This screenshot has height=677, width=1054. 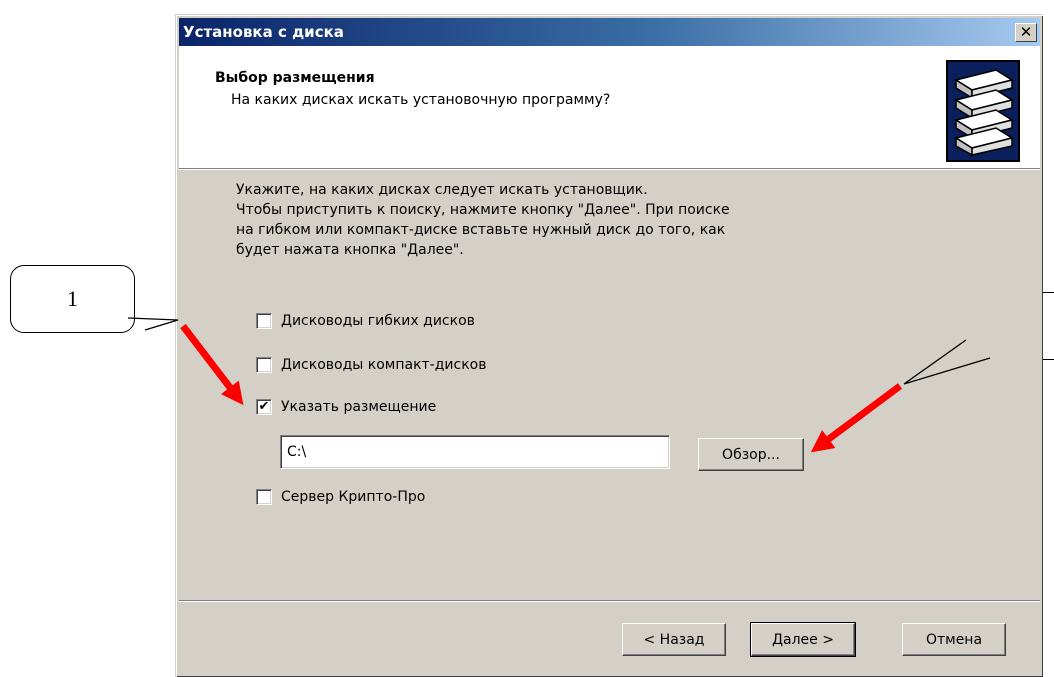 I want to click on option-cryptopro-server: Сервер Крипто-Про, so click(x=340, y=497).